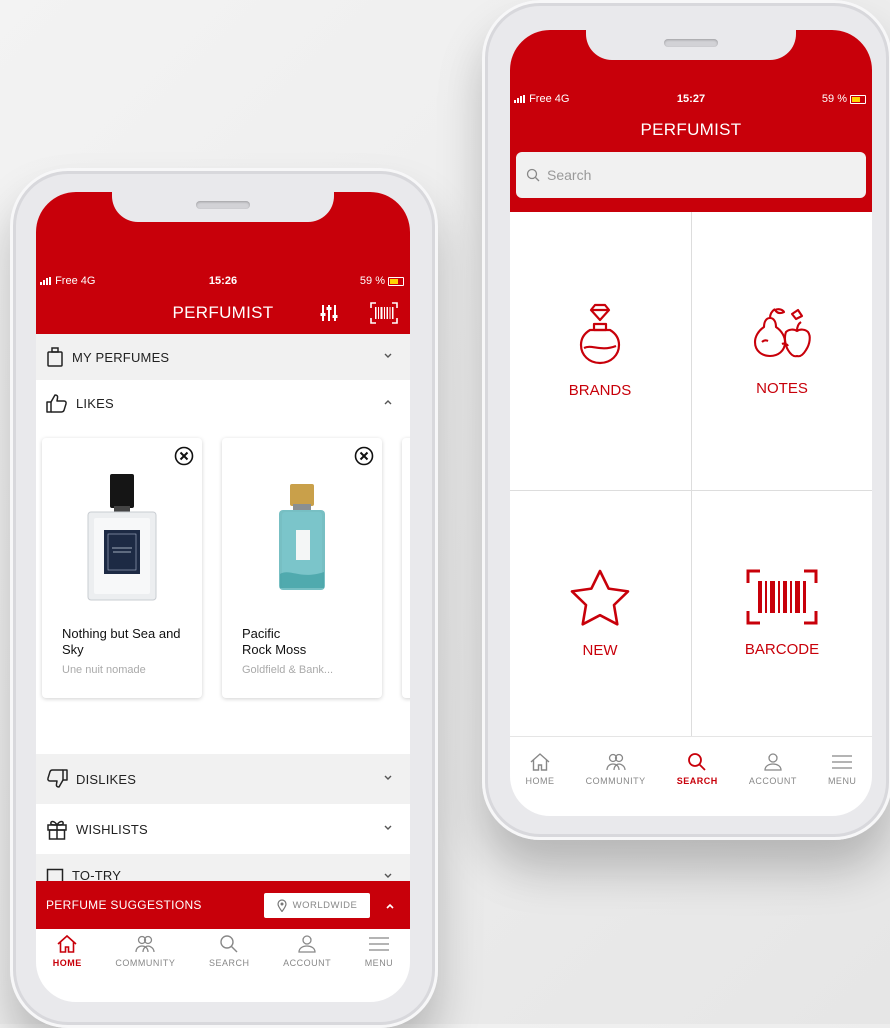  What do you see at coordinates (782, 388) in the screenshot?
I see `tile-label: NOTES` at bounding box center [782, 388].